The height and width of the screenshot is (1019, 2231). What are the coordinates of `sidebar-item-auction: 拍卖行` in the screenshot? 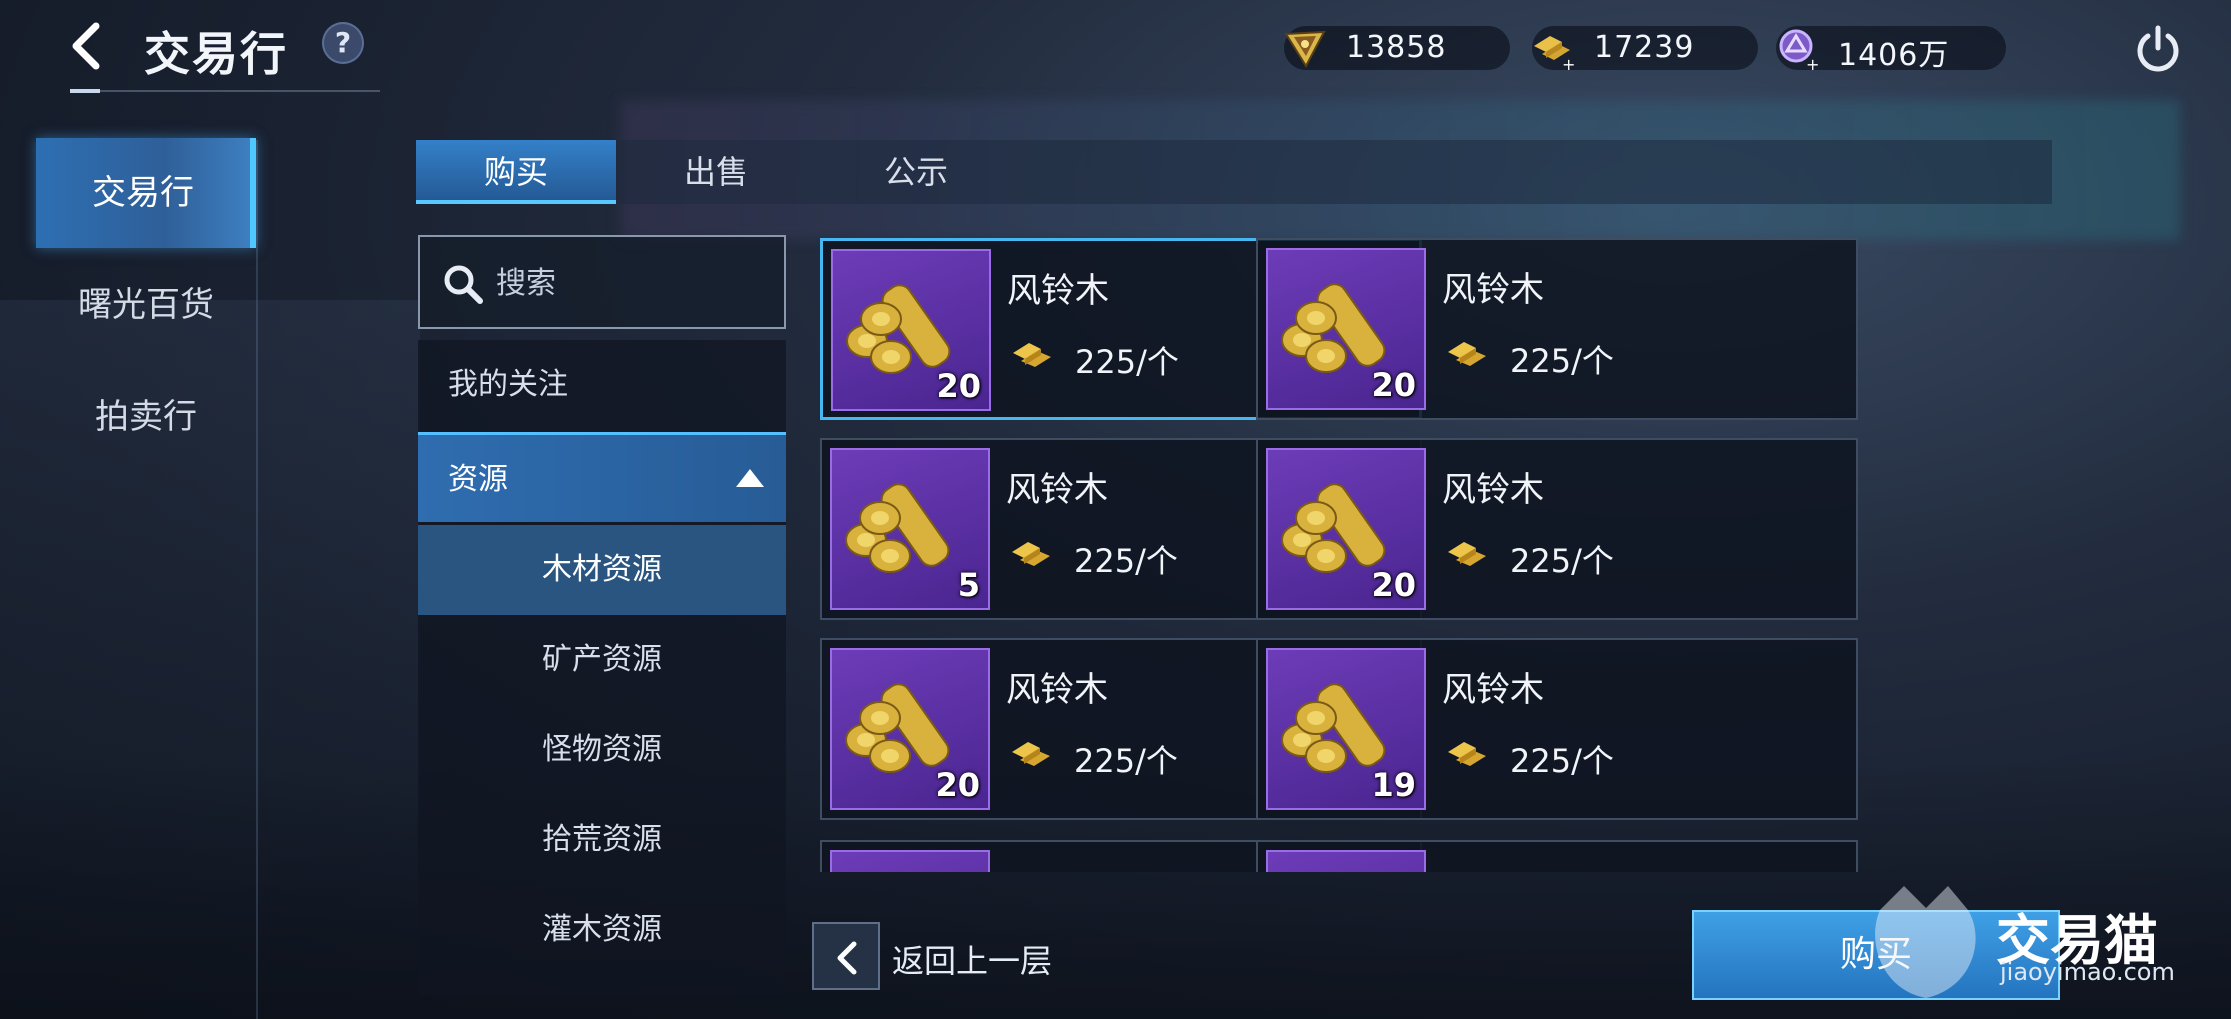 It's located at (146, 417).